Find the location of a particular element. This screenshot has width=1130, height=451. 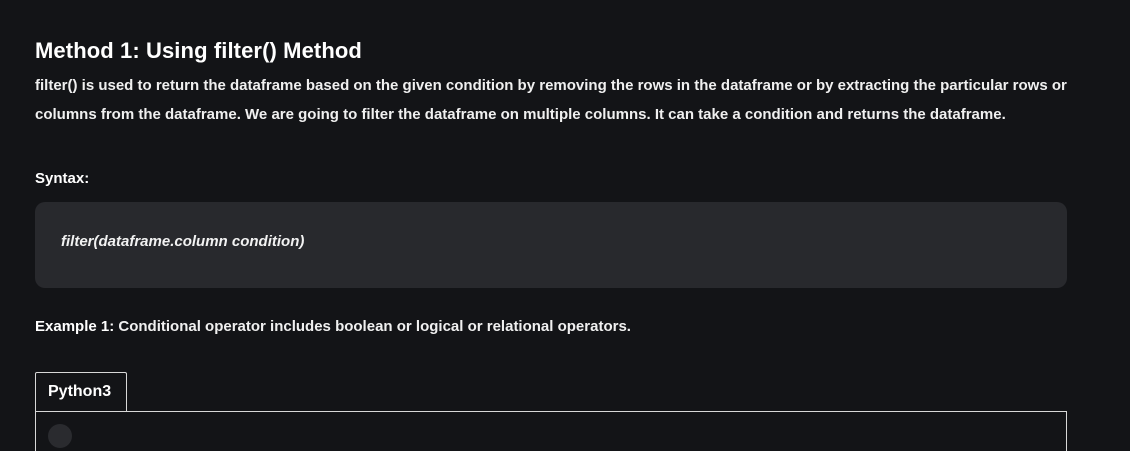

syntax-code: filter(dataframe.column condition) is located at coordinates (183, 241).